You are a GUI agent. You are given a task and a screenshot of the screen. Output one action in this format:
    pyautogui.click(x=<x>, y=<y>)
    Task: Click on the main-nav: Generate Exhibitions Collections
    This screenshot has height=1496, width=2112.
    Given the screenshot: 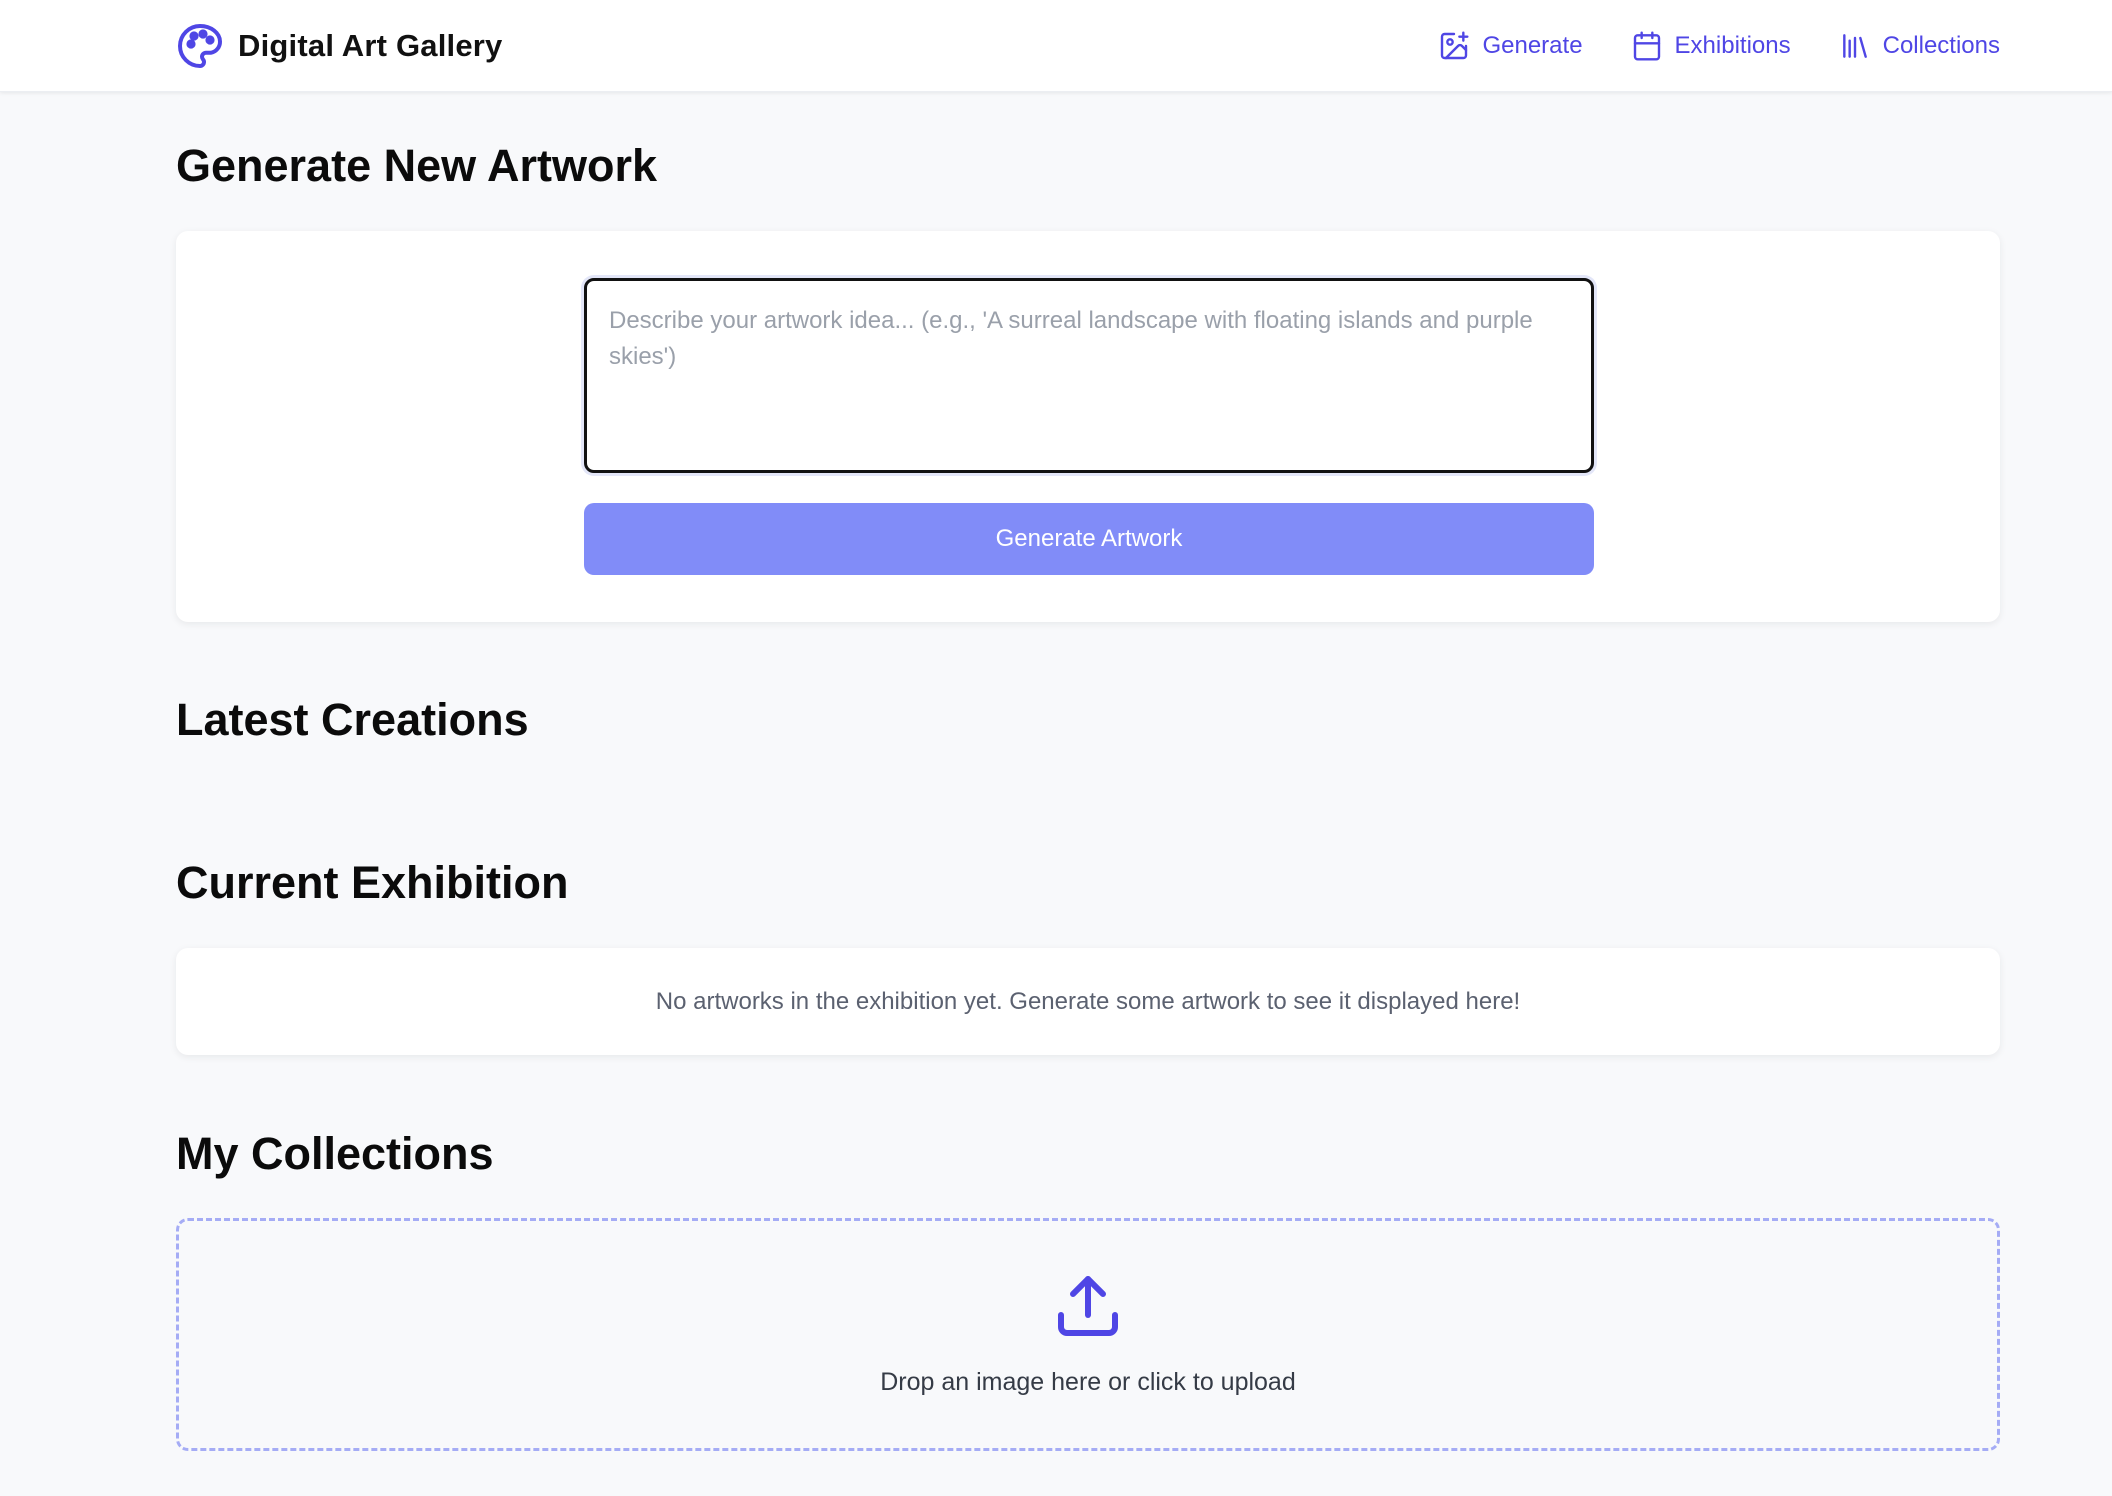 What is the action you would take?
    pyautogui.click(x=1719, y=46)
    